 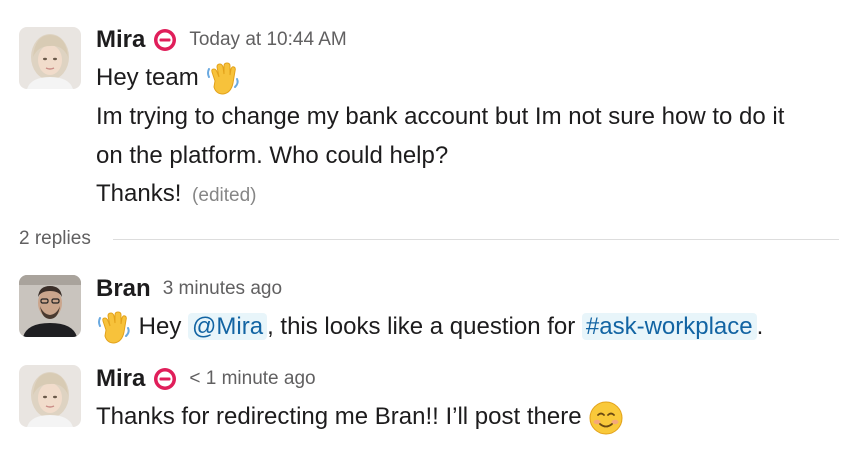 I want to click on user-mention: @Mira, so click(x=228, y=326).